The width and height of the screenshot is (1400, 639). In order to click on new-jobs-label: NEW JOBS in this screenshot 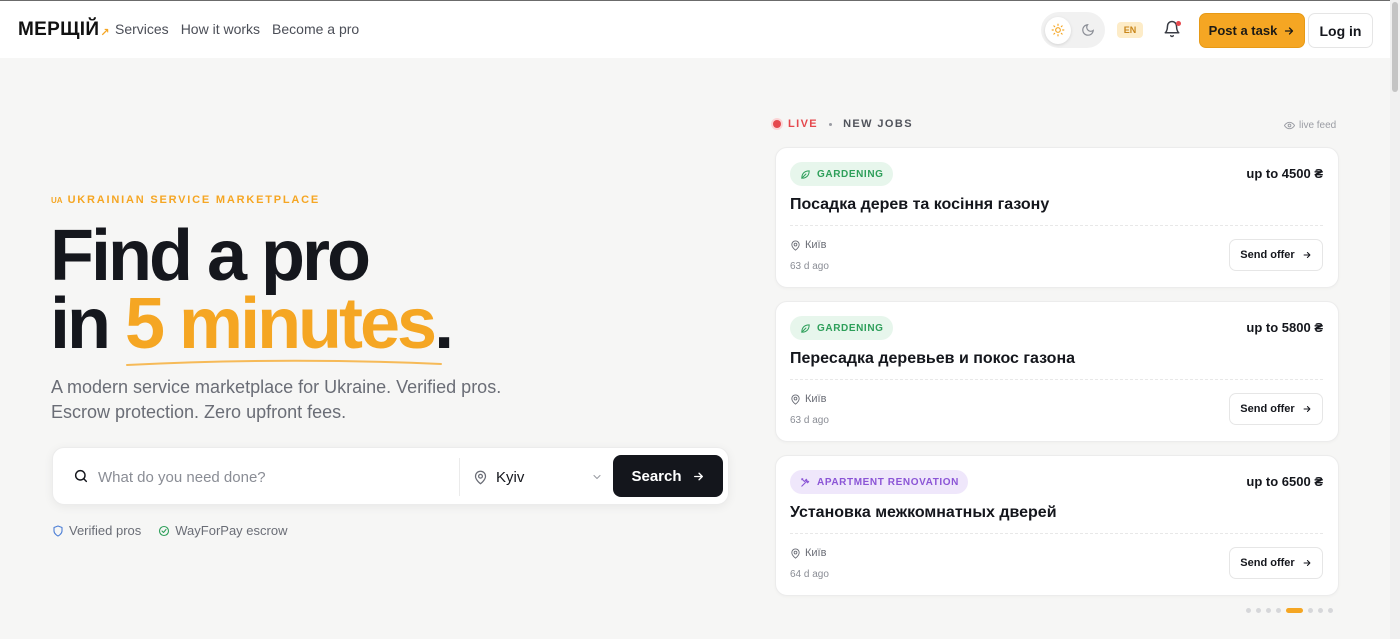, I will do `click(878, 124)`.